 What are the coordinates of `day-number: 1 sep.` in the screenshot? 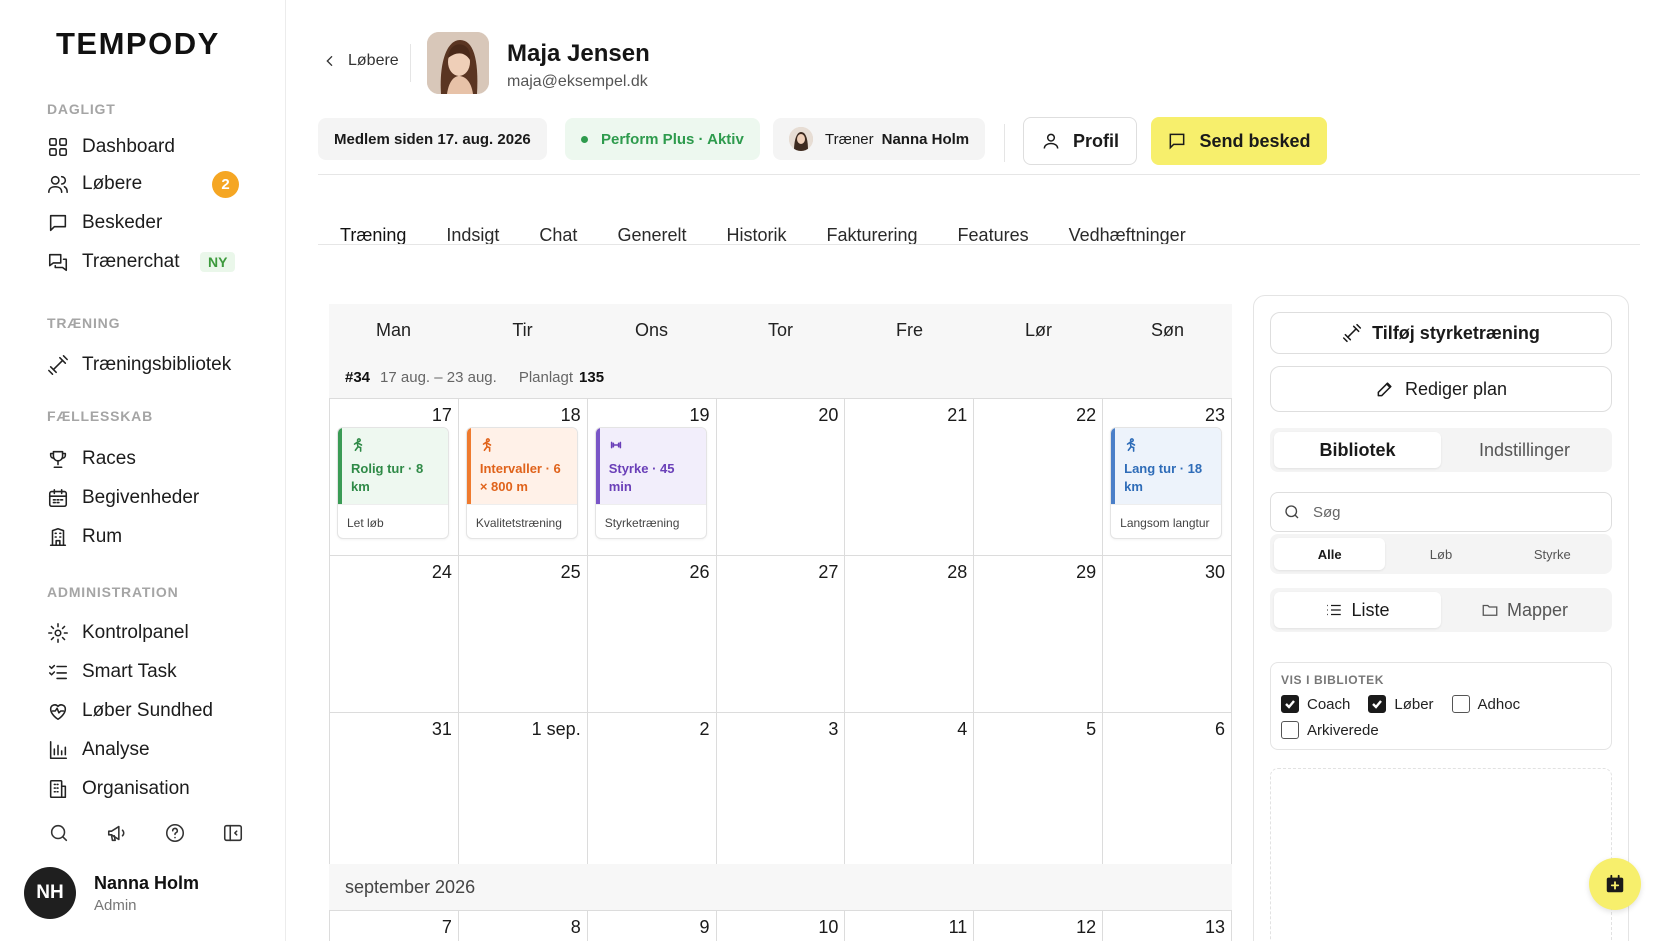 It's located at (556, 729).